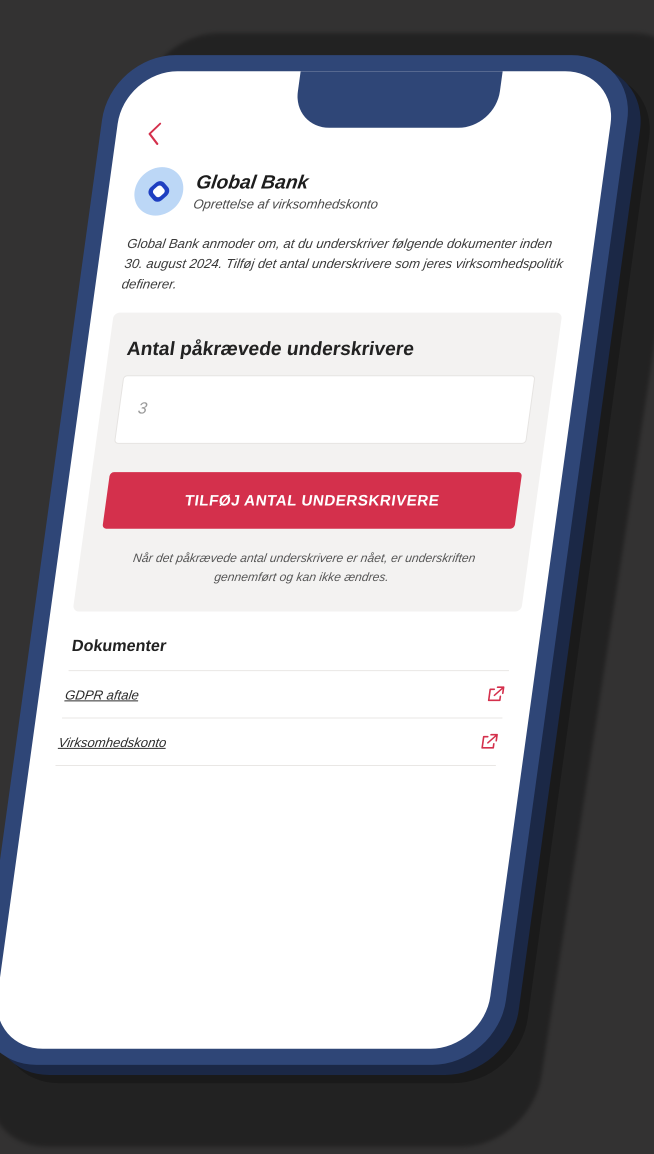 The width and height of the screenshot is (654, 1154). What do you see at coordinates (113, 741) in the screenshot?
I see `document-link-virksomhedskonto: Virksomhedskonto` at bounding box center [113, 741].